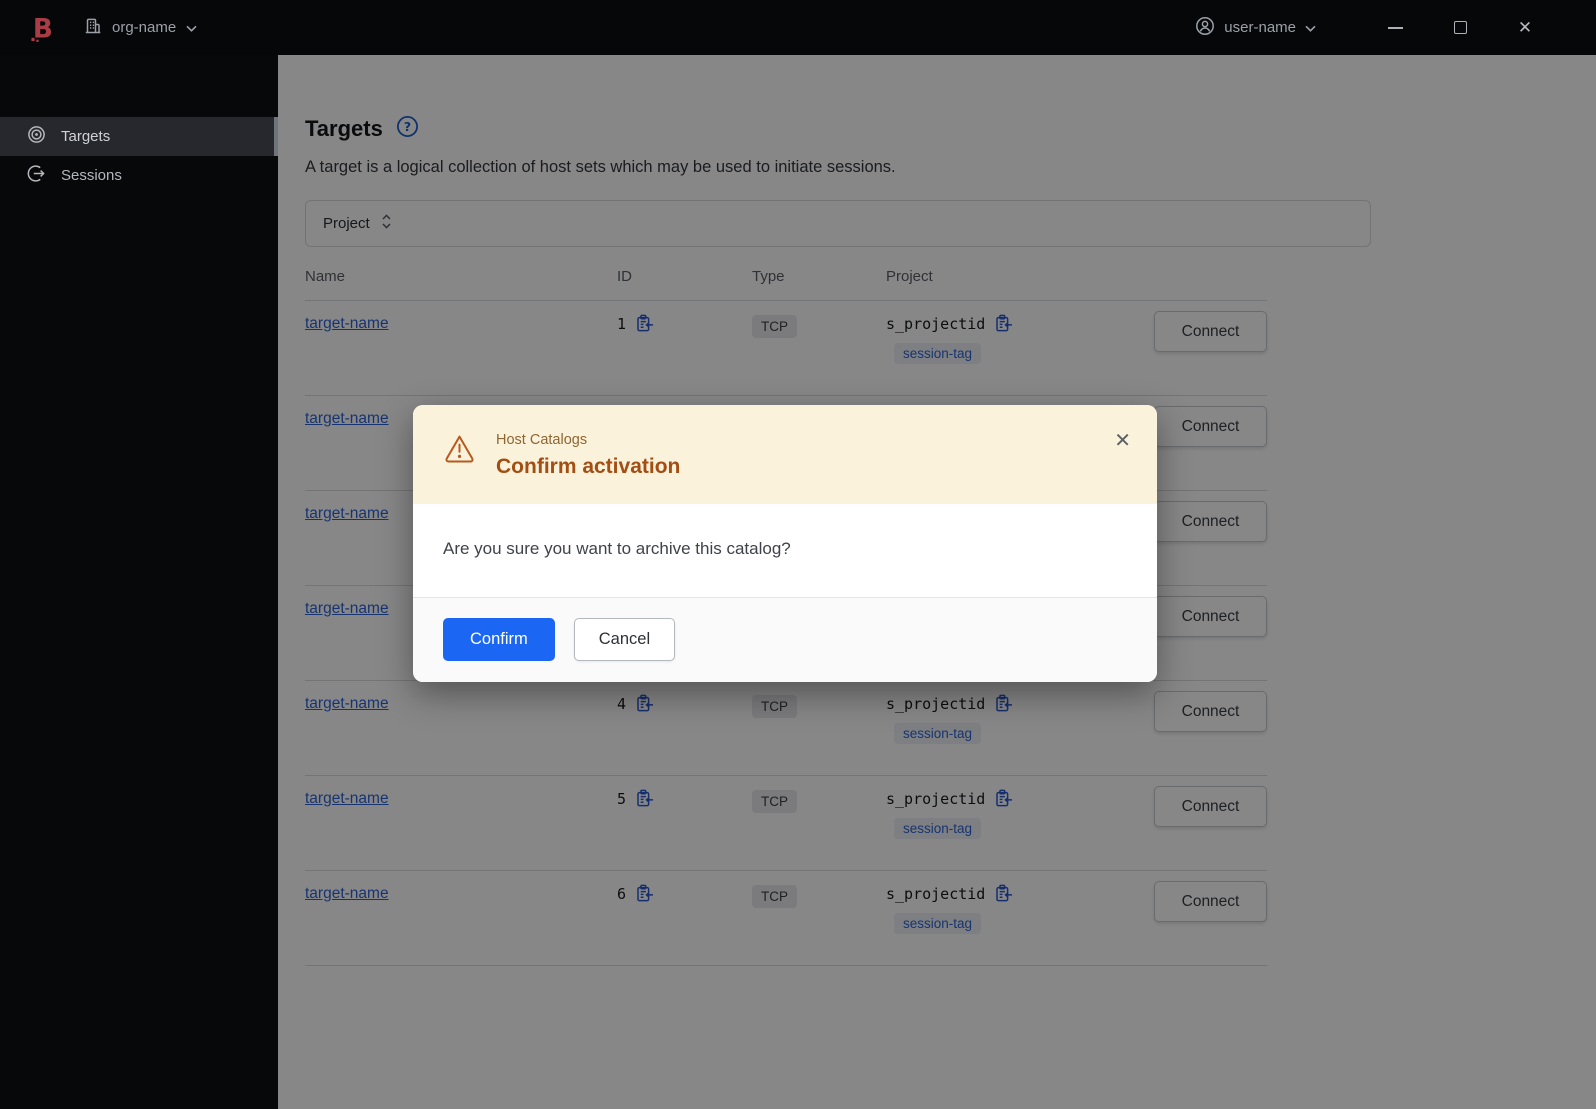 This screenshot has height=1109, width=1596. Describe the element at coordinates (139, 175) in the screenshot. I see `sidebar-item-sessions: Sessions` at that location.